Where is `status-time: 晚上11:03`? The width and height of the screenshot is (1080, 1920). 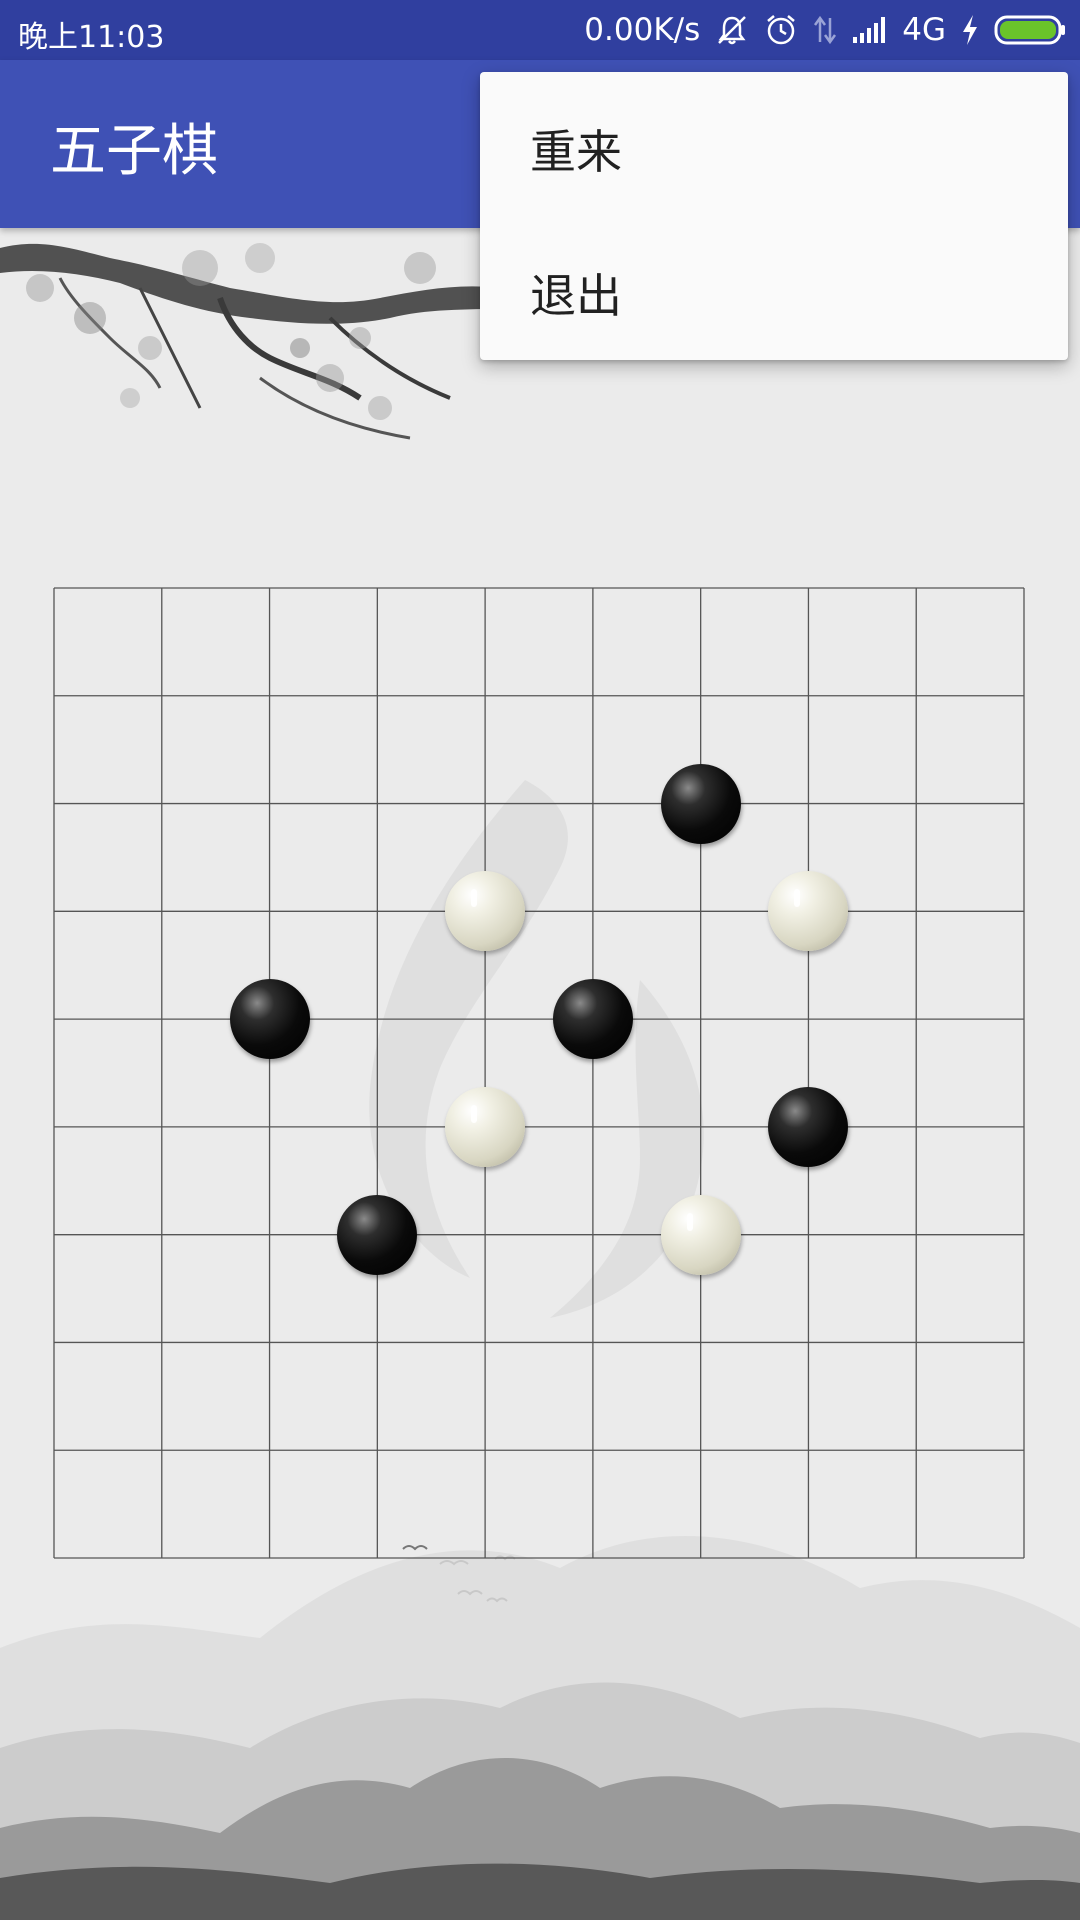 status-time: 晚上11:03 is located at coordinates (91, 37).